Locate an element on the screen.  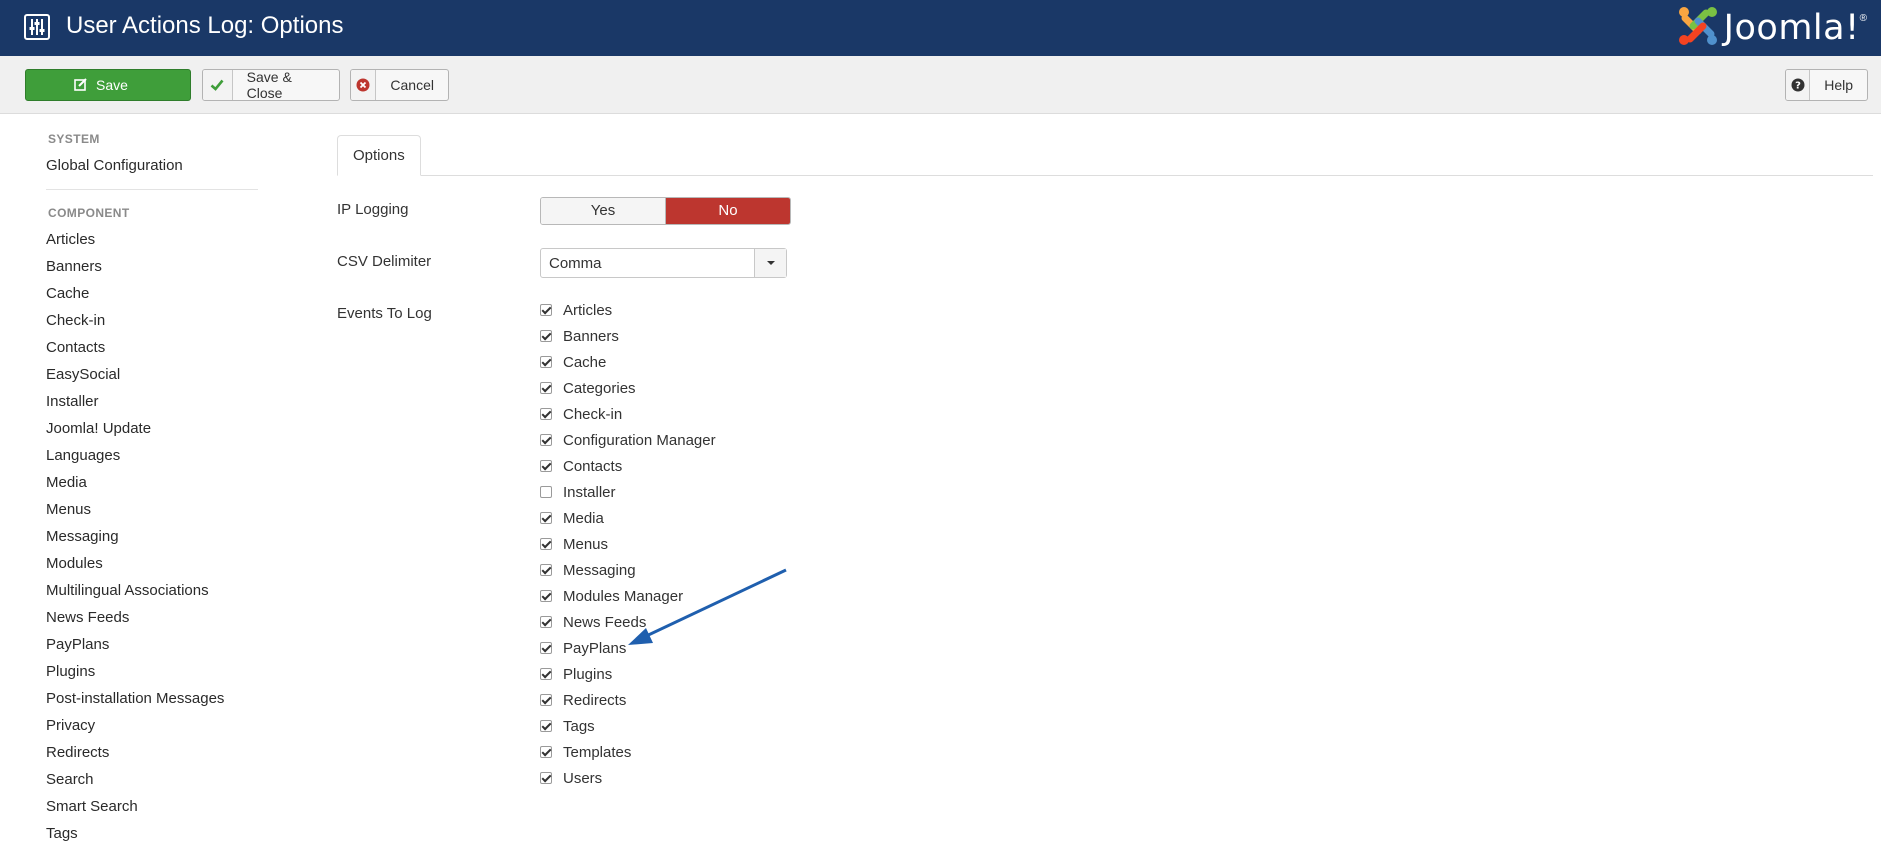
sidebar-item-search: Search is located at coordinates (152, 779).